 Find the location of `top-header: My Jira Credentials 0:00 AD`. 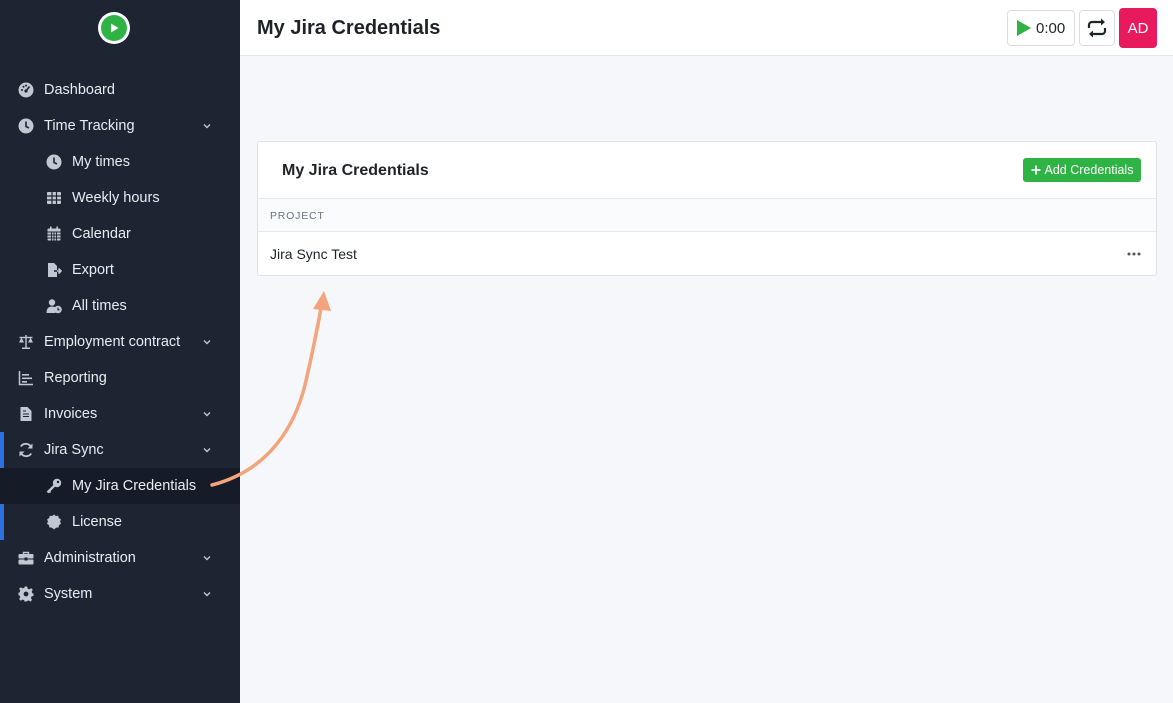

top-header: My Jira Credentials 0:00 AD is located at coordinates (706, 28).